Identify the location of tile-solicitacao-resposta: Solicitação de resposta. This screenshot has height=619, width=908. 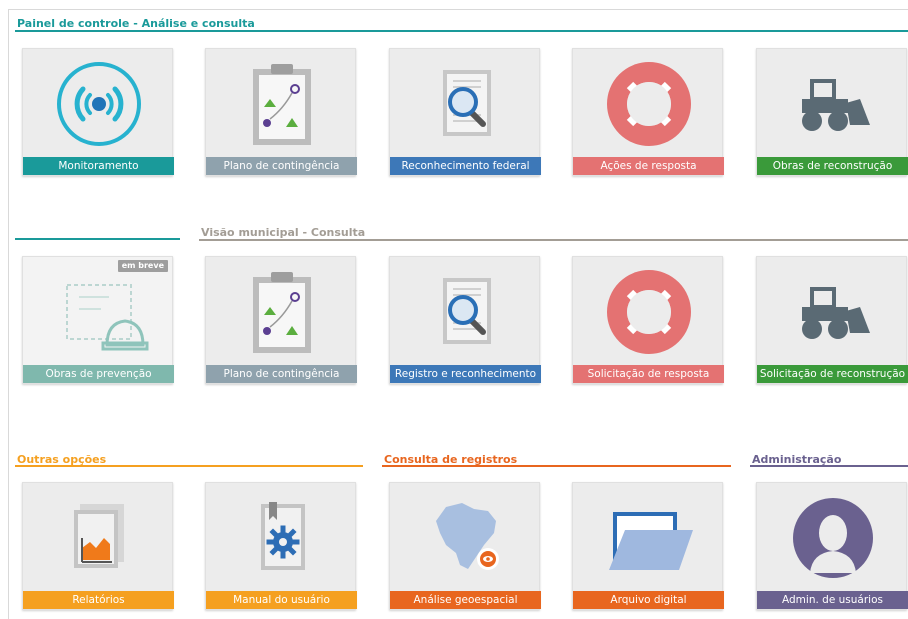
(648, 320).